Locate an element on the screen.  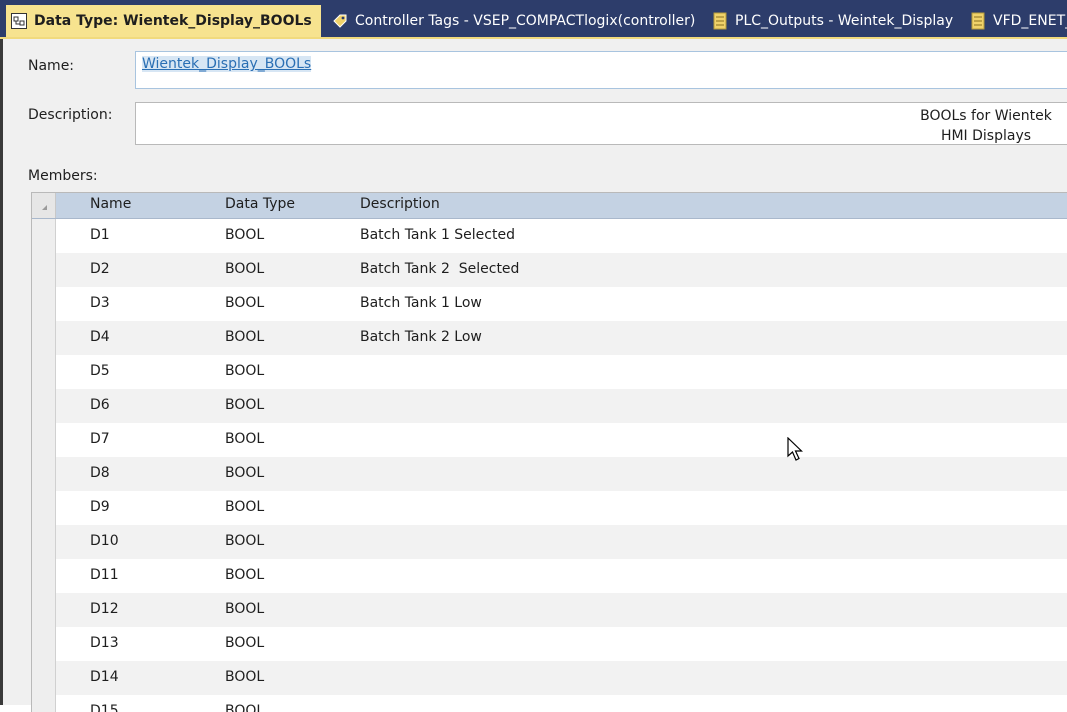
name-value: Wientek_Display_BOOLs is located at coordinates (227, 64).